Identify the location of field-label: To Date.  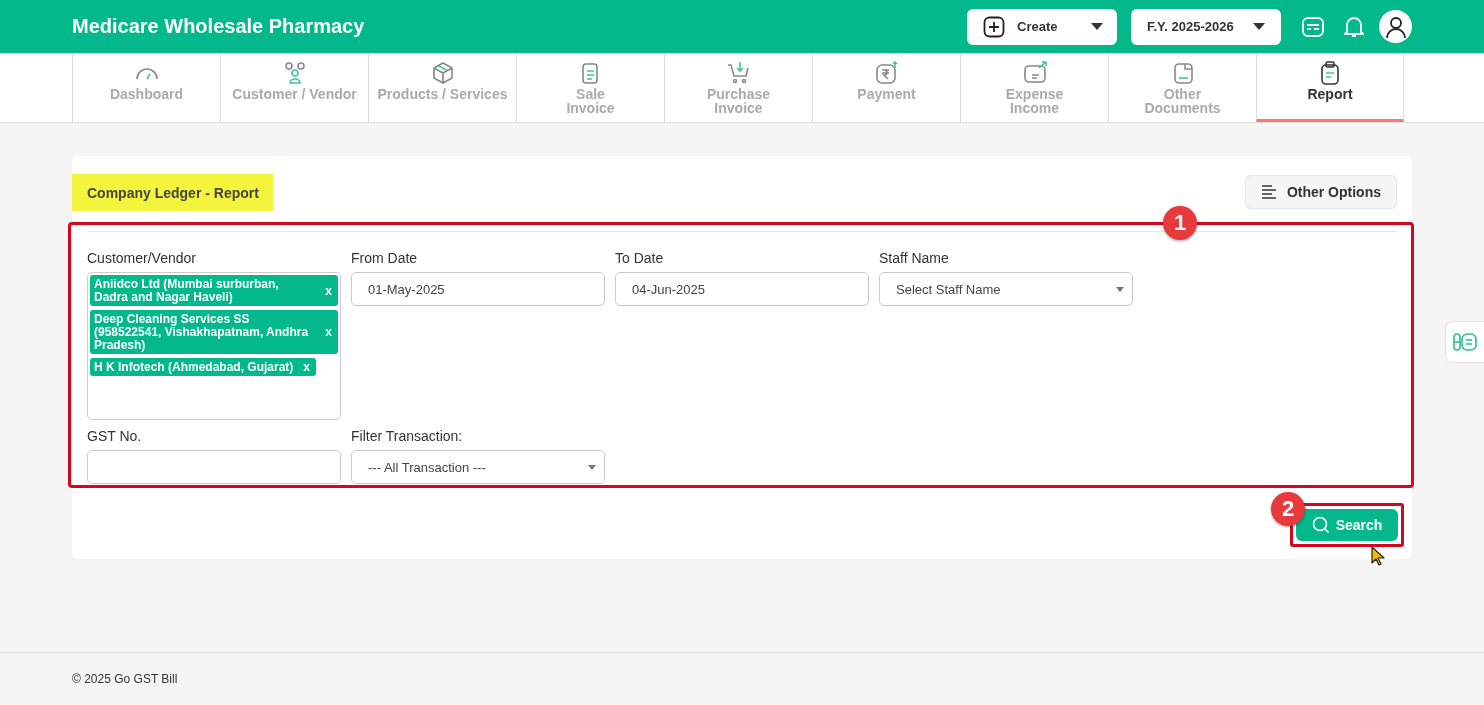
(640, 258).